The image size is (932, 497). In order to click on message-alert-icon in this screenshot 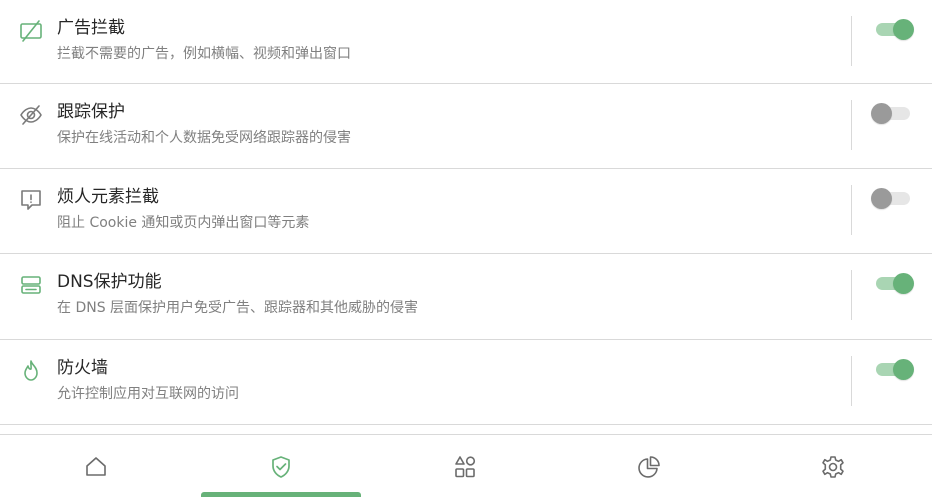, I will do `click(31, 200)`.